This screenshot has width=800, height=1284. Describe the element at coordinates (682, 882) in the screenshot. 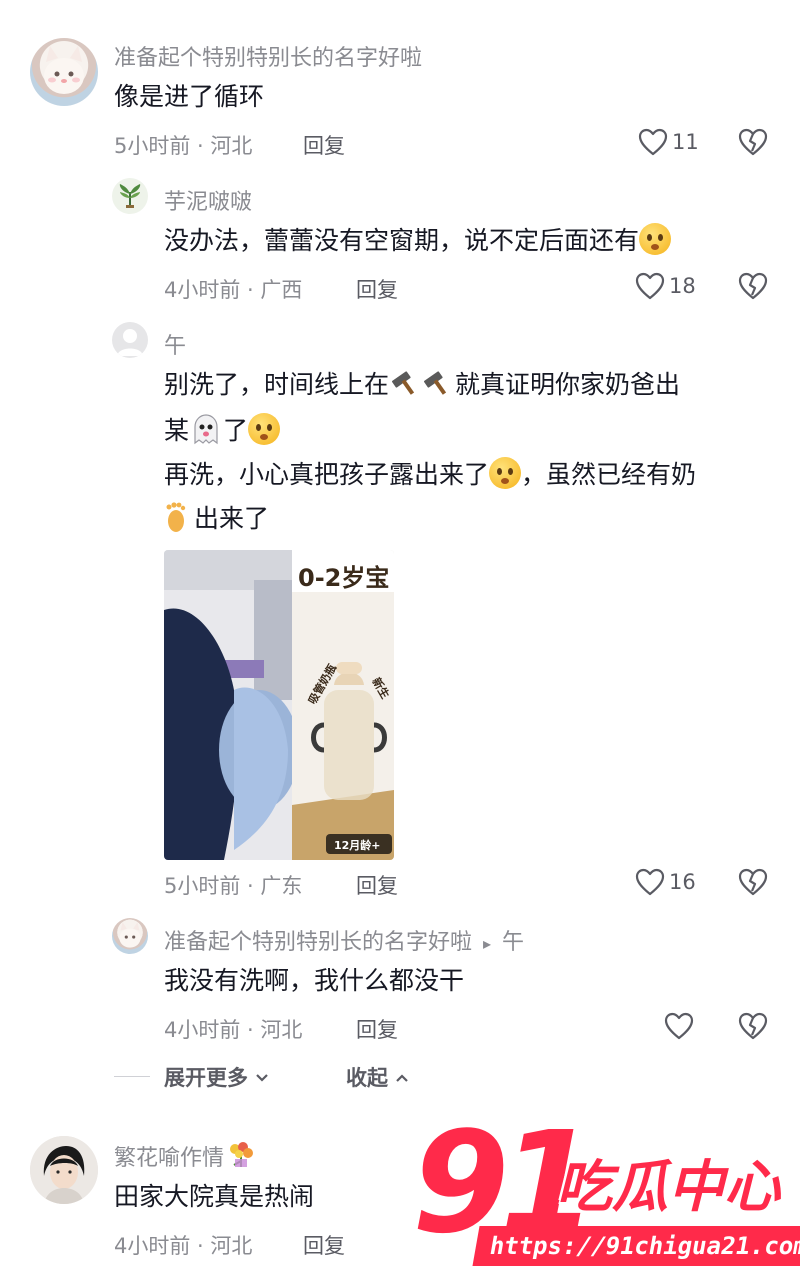

I see `like-count: 16` at that location.